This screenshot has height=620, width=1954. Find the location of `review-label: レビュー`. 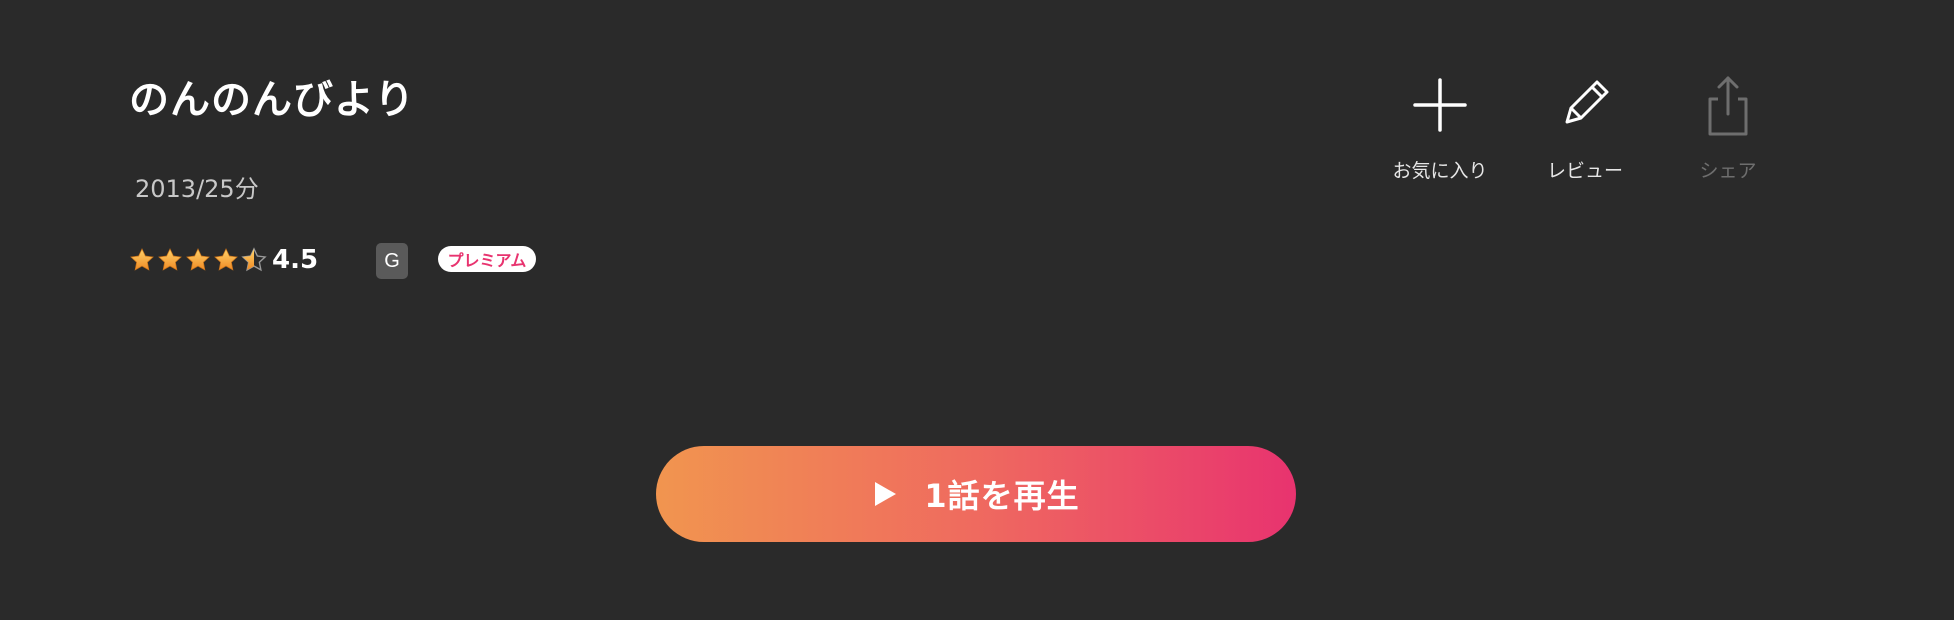

review-label: レビュー is located at coordinates (1584, 171).